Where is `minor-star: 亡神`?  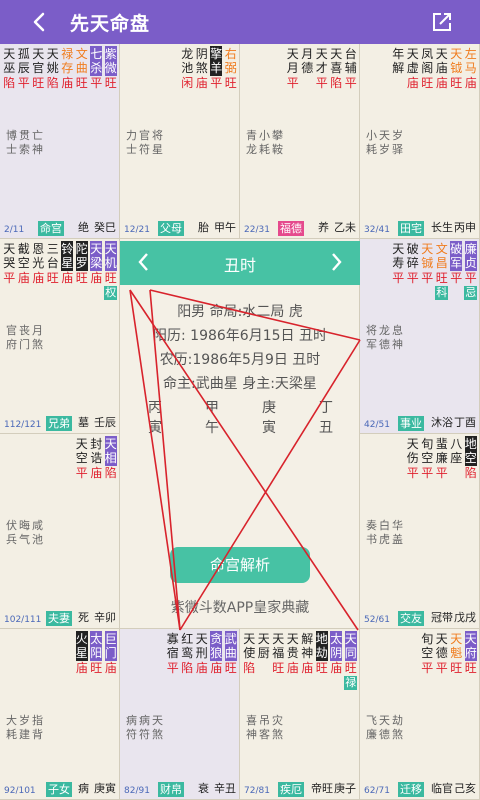 minor-star: 亡神 is located at coordinates (37, 142).